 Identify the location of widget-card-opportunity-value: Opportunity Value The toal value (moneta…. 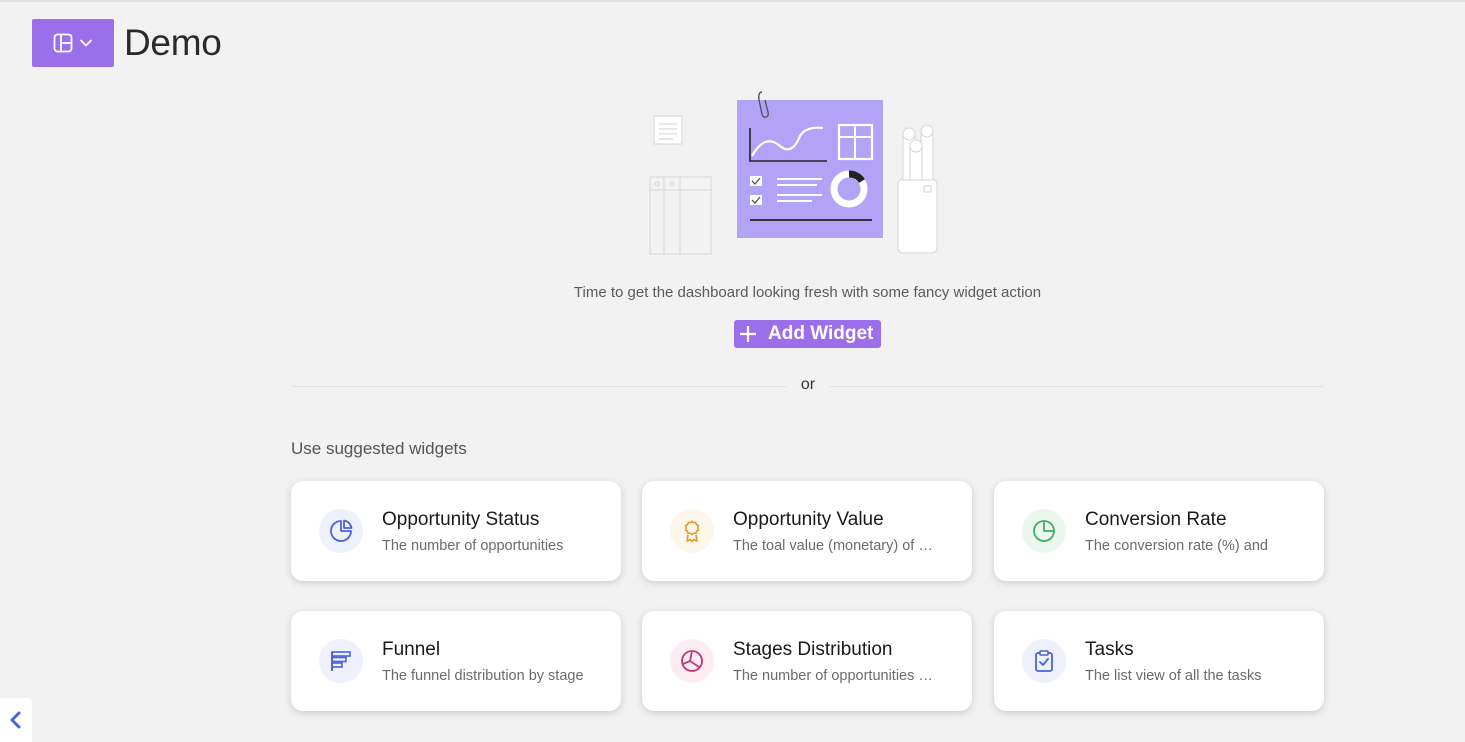
(807, 531).